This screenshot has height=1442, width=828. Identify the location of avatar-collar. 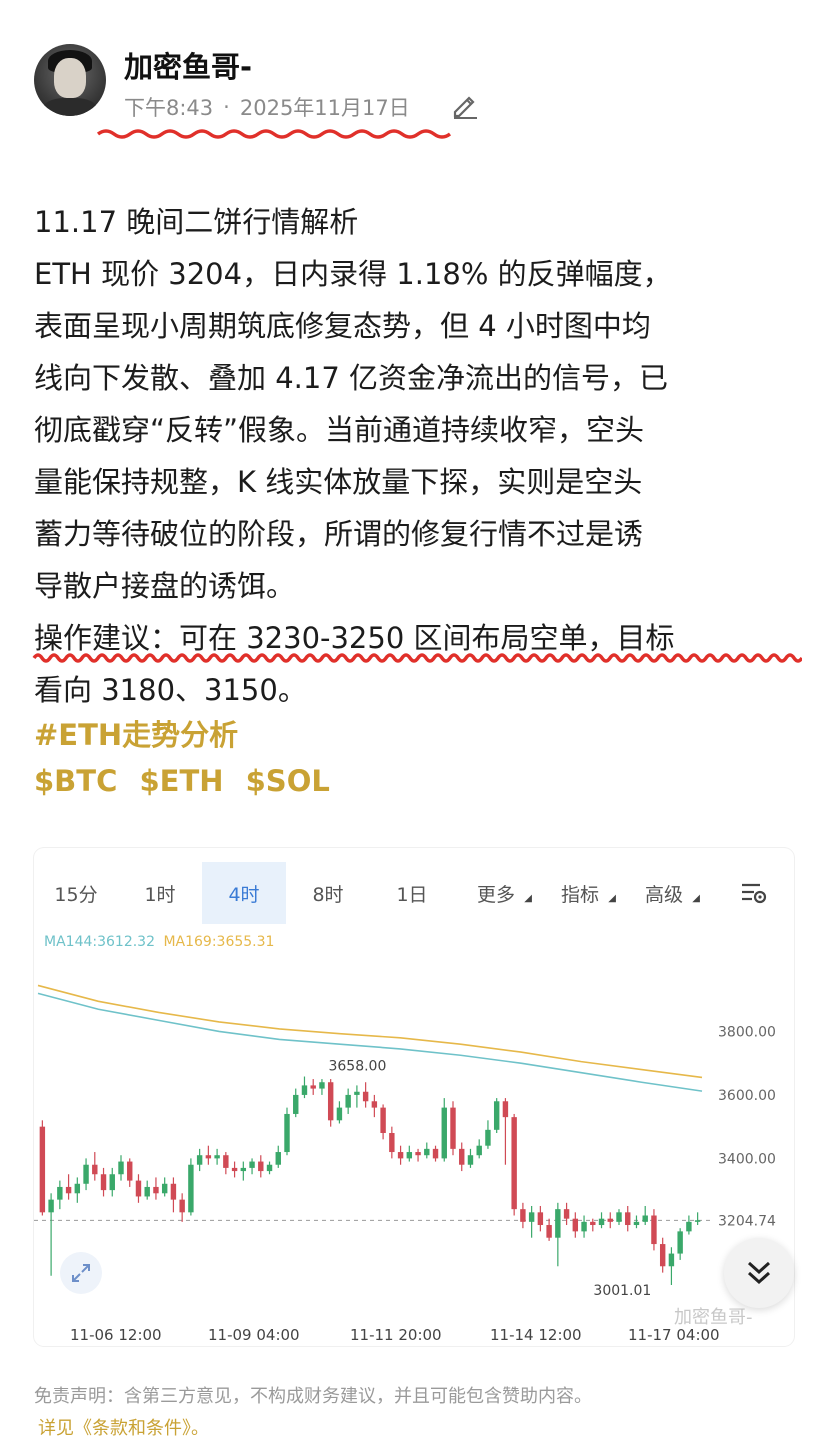
(70, 107).